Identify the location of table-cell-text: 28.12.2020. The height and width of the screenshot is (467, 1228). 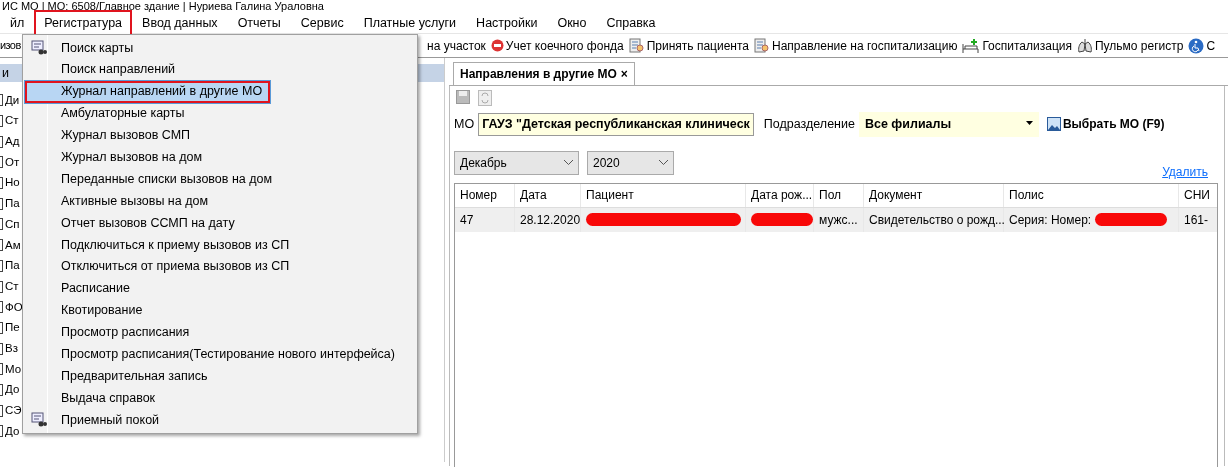
(550, 220).